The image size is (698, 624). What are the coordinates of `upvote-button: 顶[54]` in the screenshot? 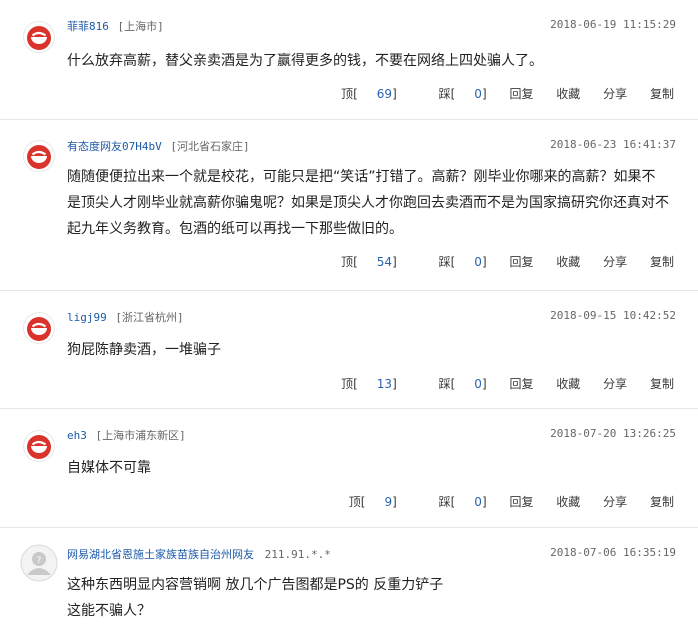 It's located at (359, 262).